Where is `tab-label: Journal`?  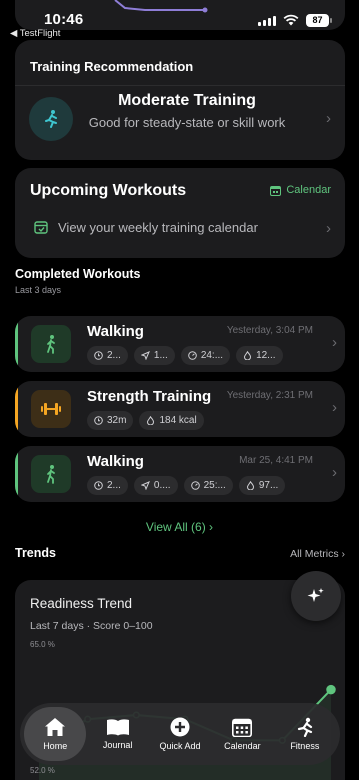
tab-label: Journal is located at coordinates (117, 745).